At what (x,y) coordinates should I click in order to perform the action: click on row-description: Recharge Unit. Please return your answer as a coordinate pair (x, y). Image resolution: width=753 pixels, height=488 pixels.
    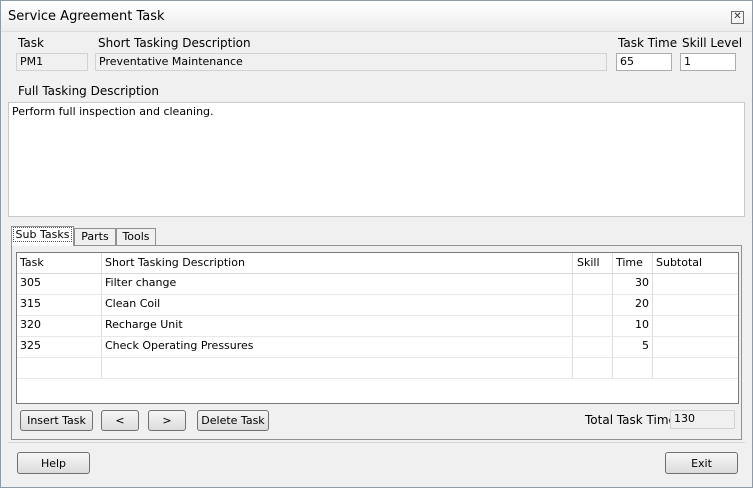
    Looking at the image, I should click on (144, 324).